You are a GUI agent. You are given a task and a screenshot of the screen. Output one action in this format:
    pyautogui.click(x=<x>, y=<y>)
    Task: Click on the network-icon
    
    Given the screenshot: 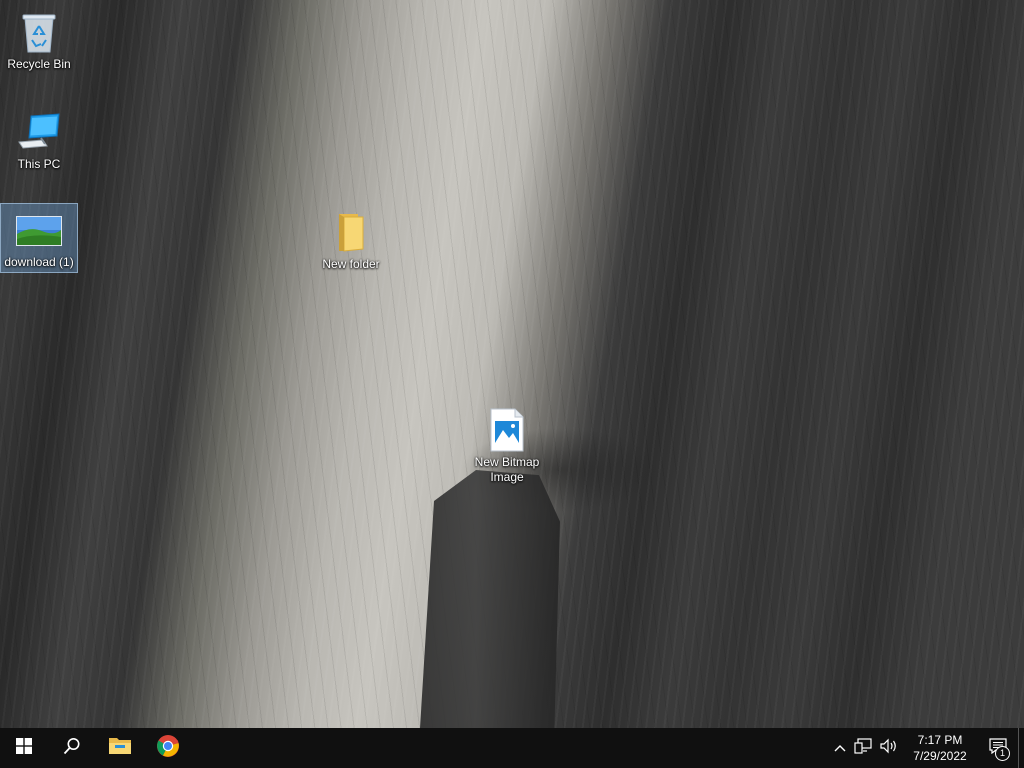 What is the action you would take?
    pyautogui.click(x=863, y=748)
    